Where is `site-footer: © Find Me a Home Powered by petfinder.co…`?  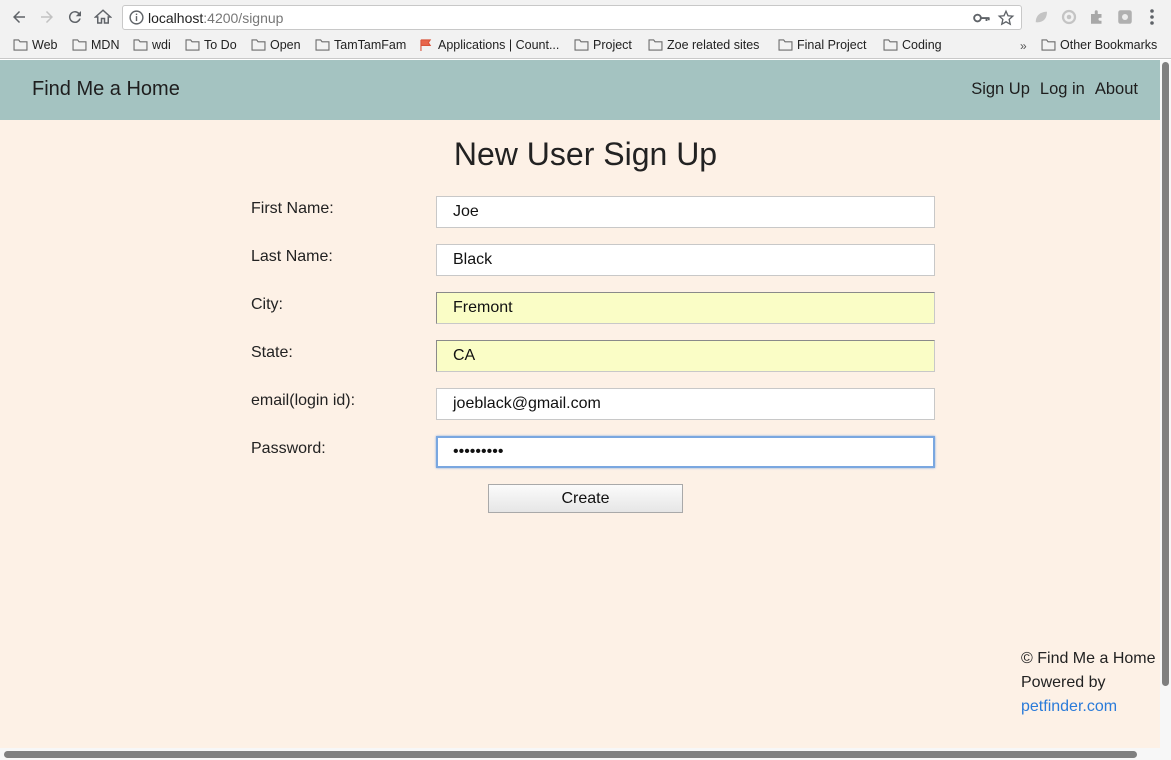
site-footer: © Find Me a Home Powered by petfinder.co… is located at coordinates (1088, 683).